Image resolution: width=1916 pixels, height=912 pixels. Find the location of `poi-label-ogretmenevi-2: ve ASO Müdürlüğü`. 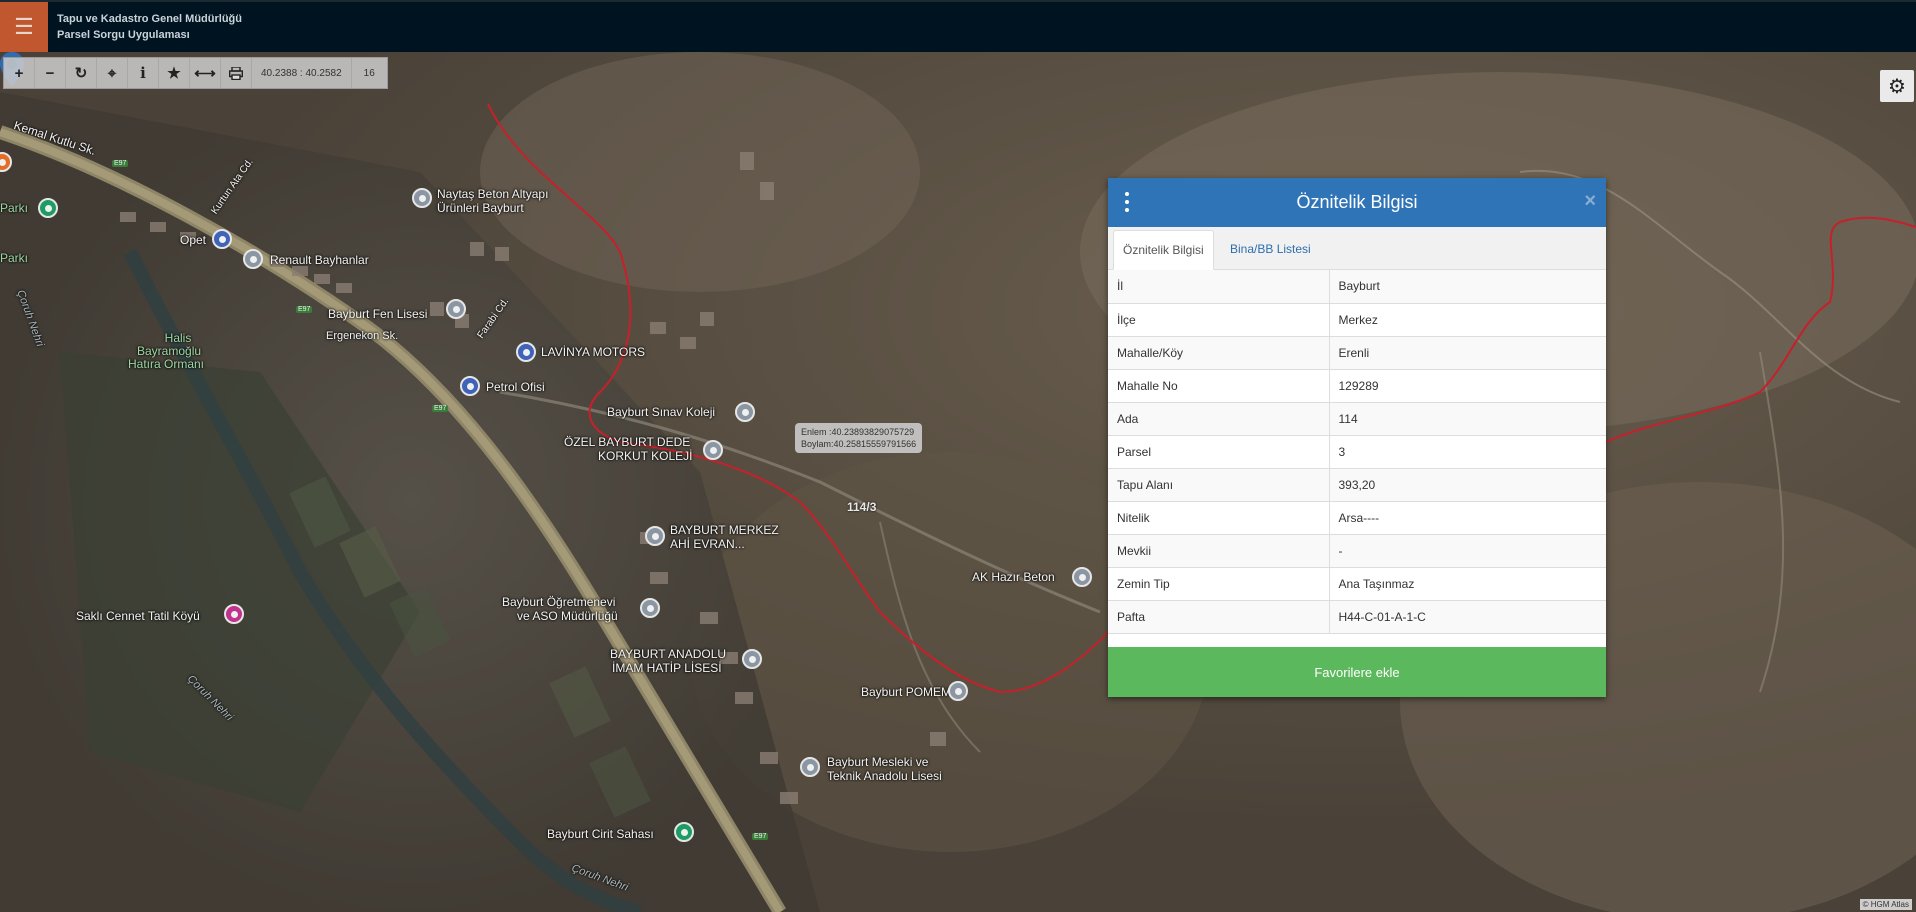

poi-label-ogretmenevi-2: ve ASO Müdürlüğü is located at coordinates (567, 616).